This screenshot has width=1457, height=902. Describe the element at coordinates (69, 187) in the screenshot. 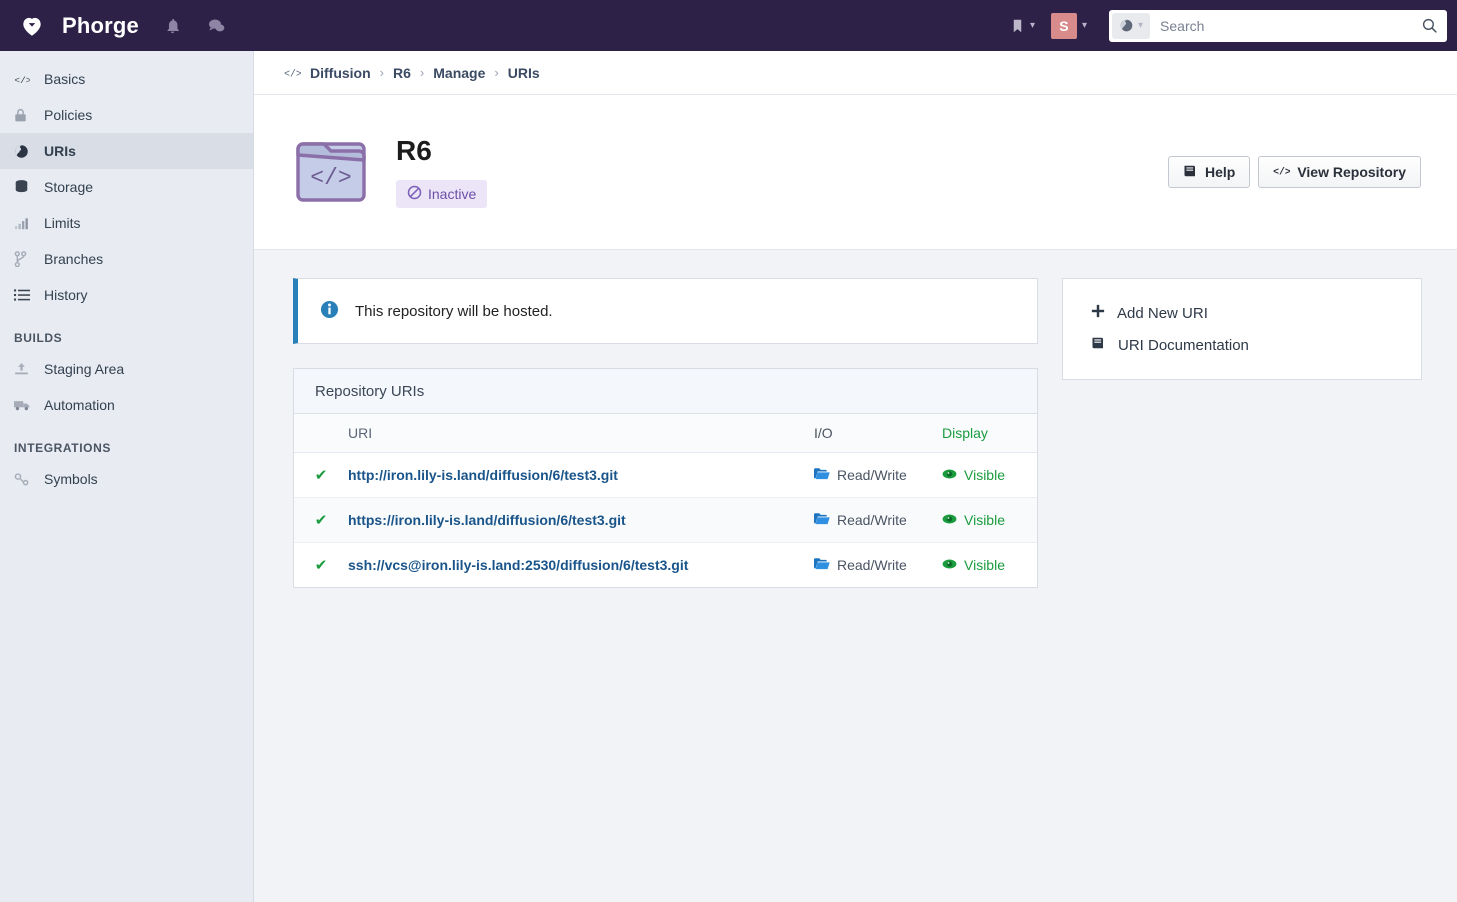

I see `sidebar-item-label: Storage` at that location.